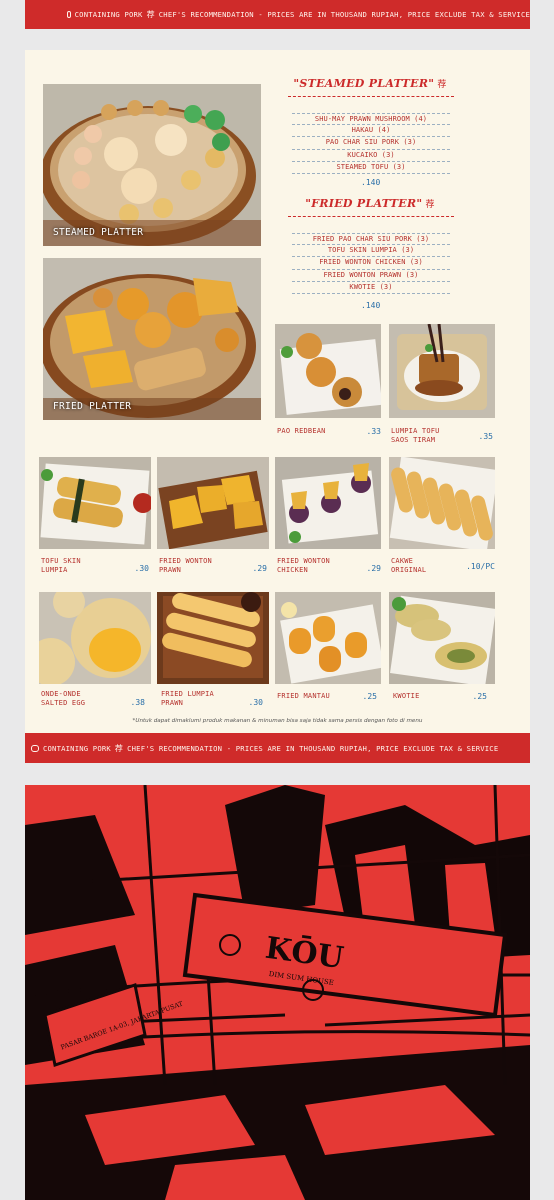  Describe the element at coordinates (371, 288) in the screenshot. I see `list-item: KWOTIE (3)` at that location.